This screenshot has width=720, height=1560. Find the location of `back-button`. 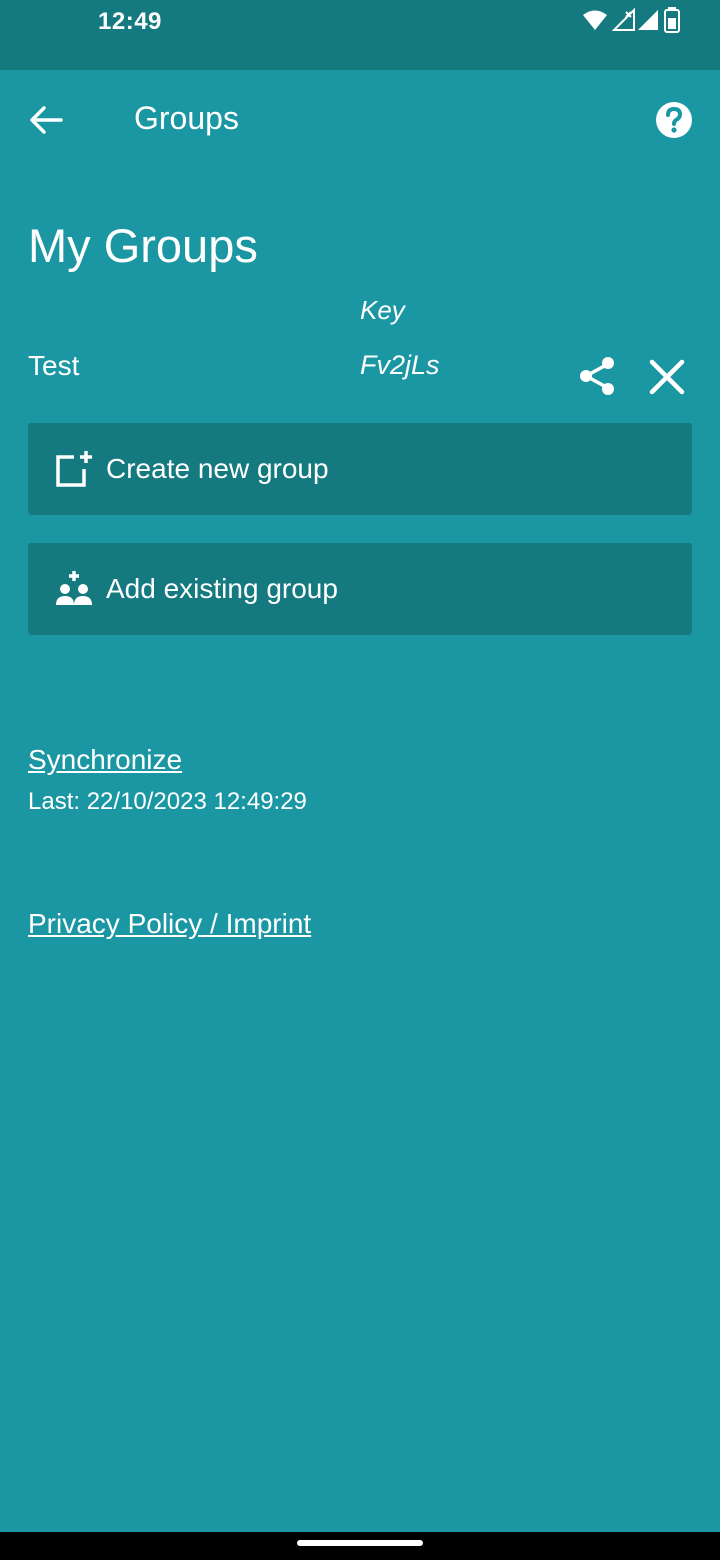

back-button is located at coordinates (46, 120).